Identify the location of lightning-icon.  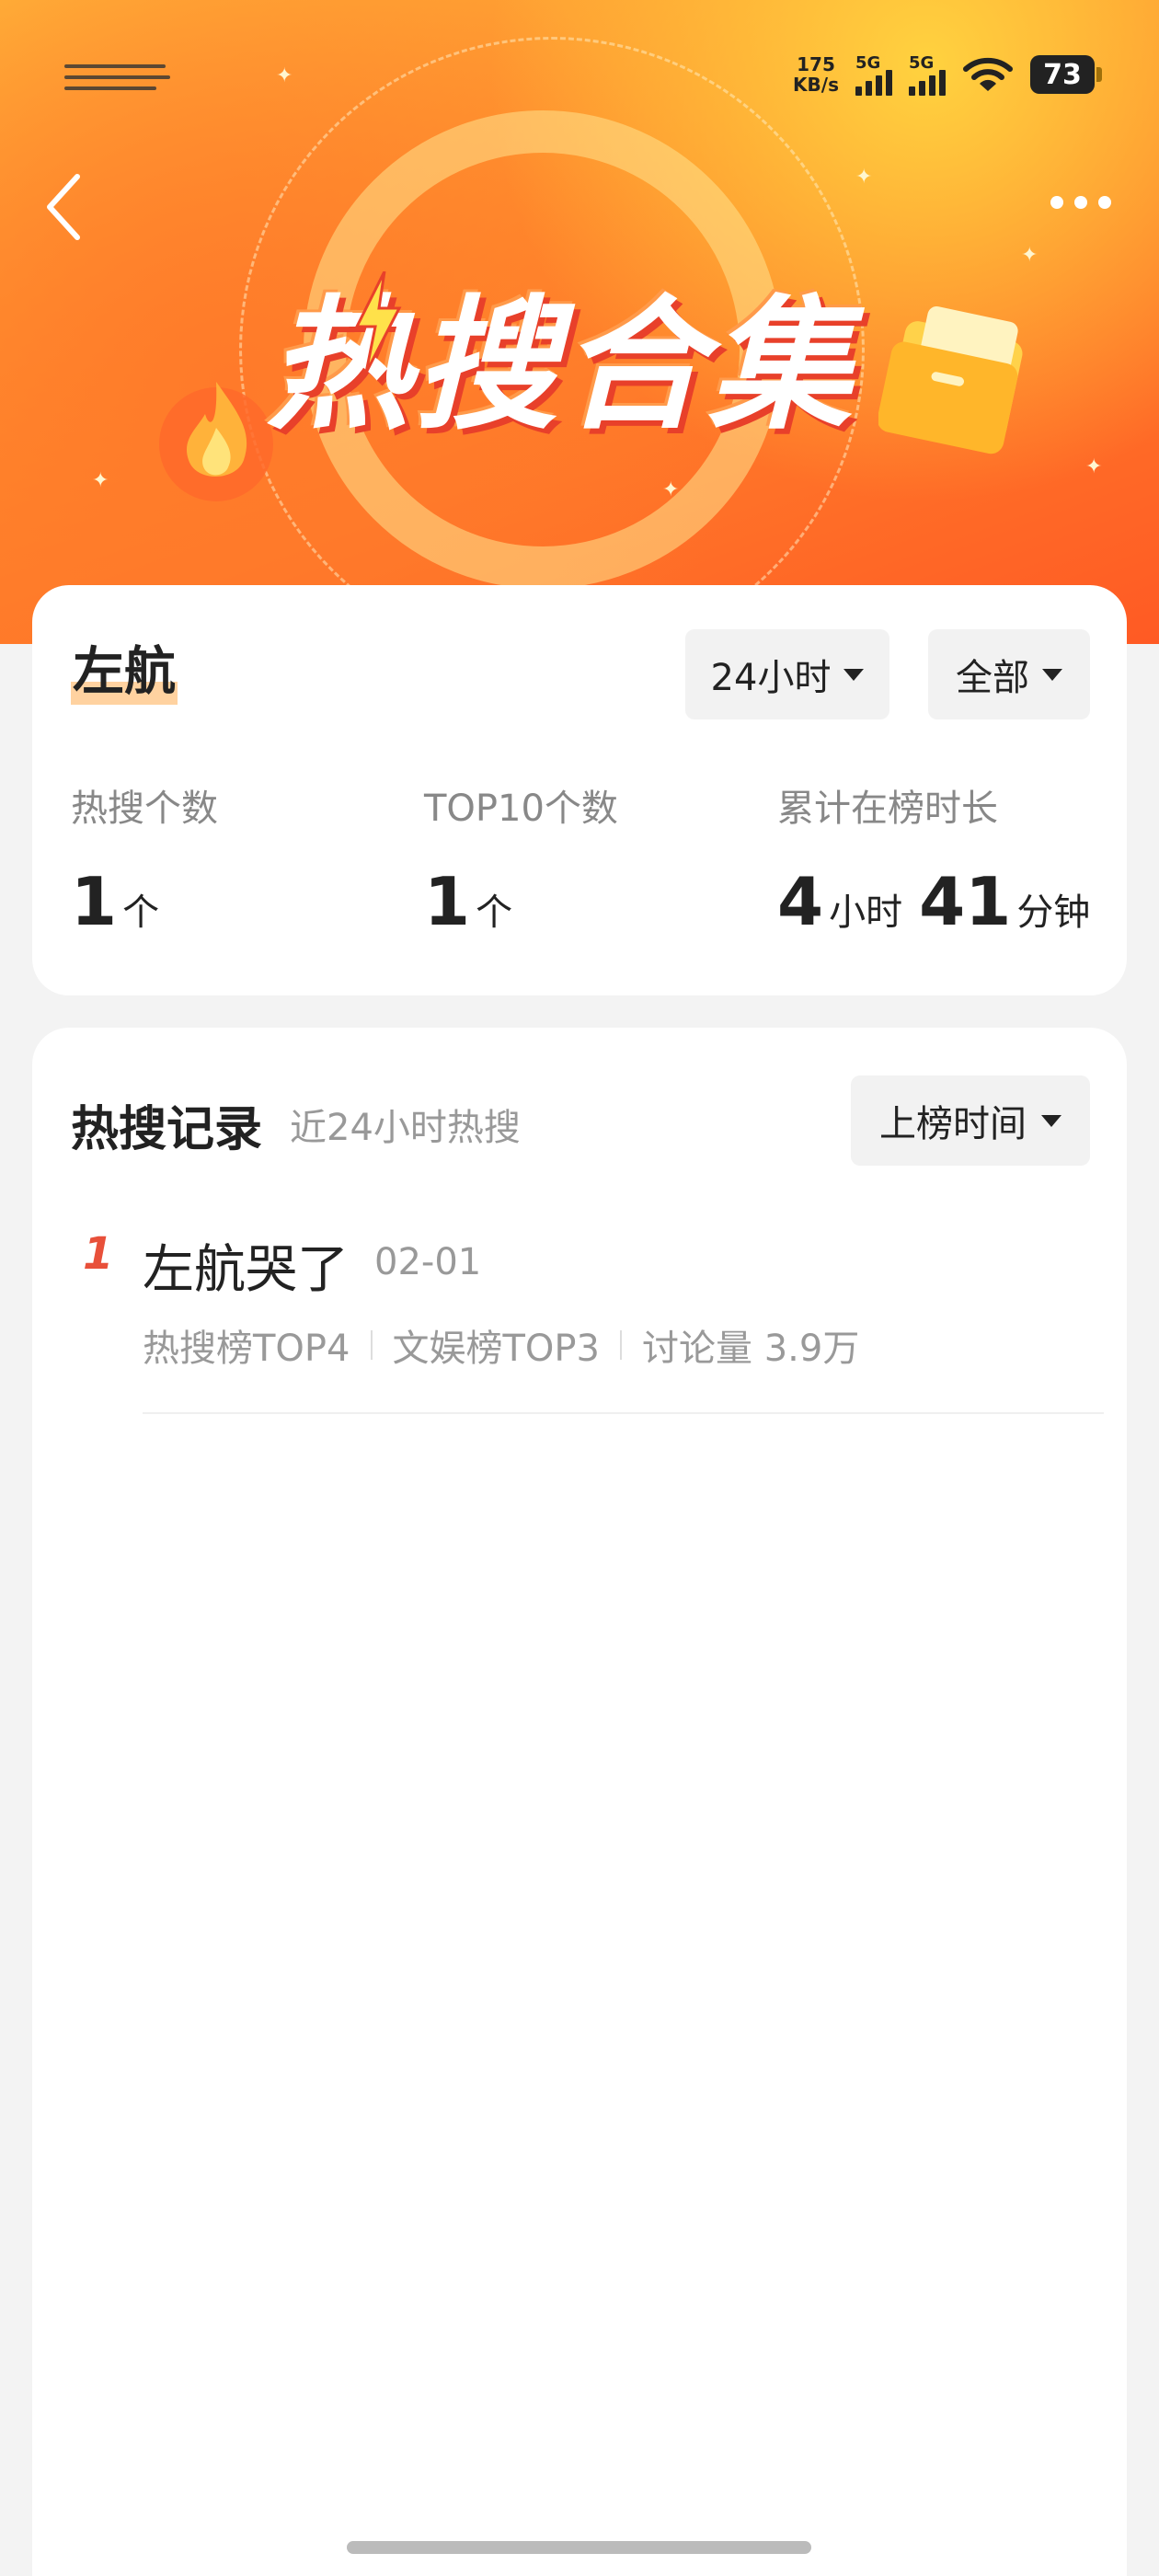
(378, 322).